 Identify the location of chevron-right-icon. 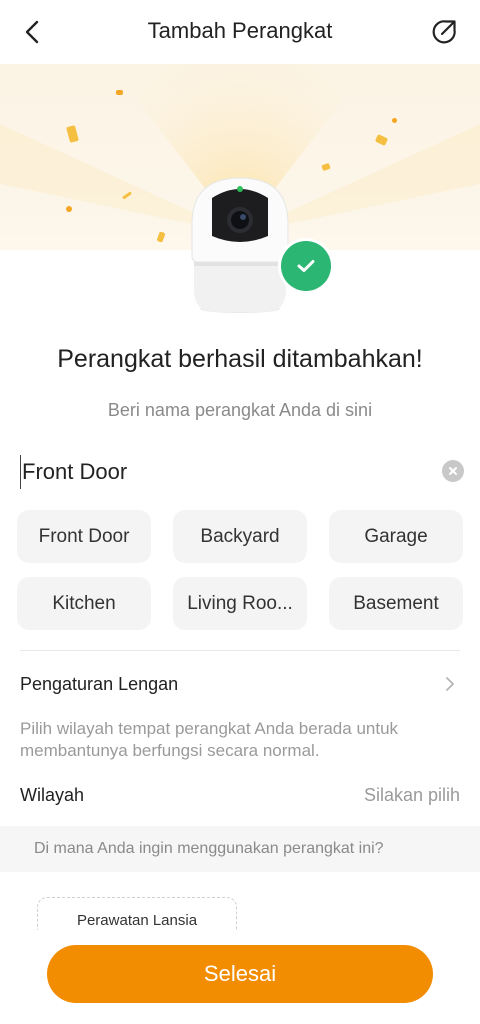
(450, 684).